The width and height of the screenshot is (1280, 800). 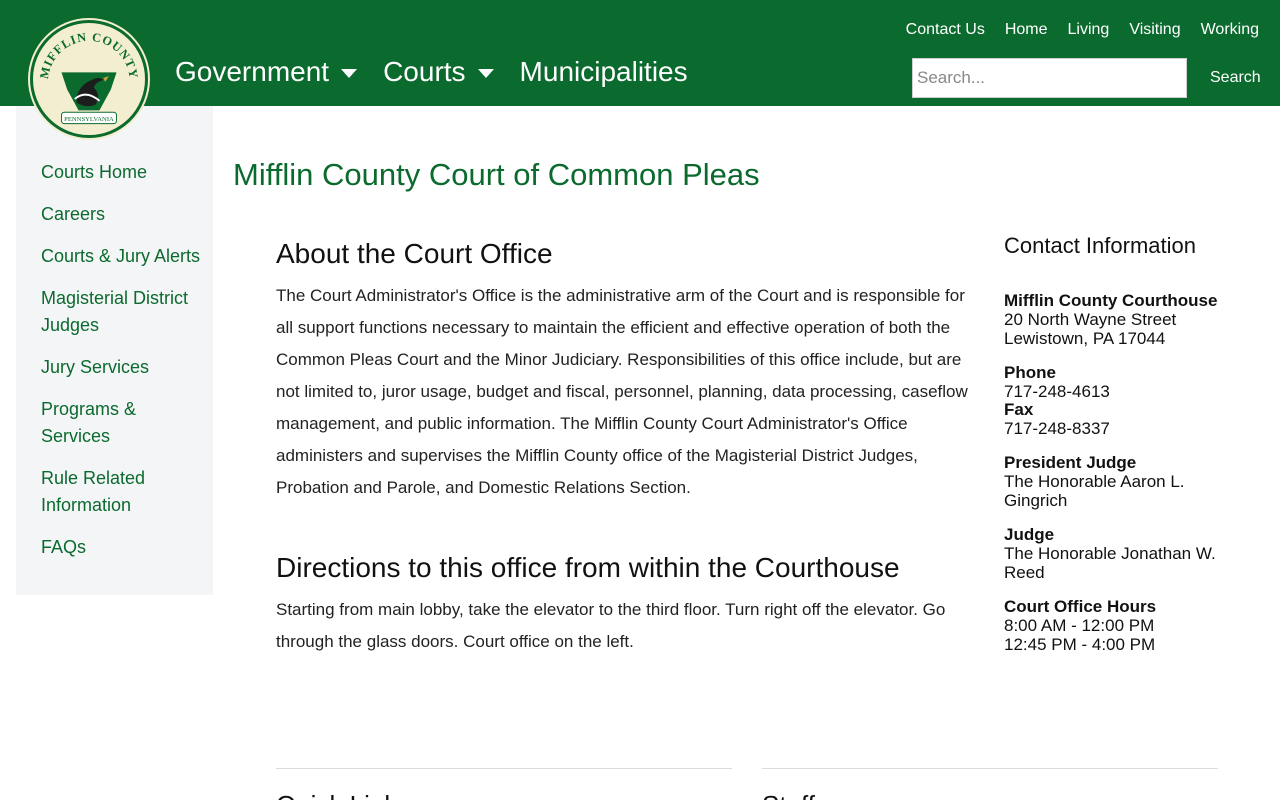 What do you see at coordinates (1080, 606) in the screenshot?
I see `hours-label: Court Office Hours` at bounding box center [1080, 606].